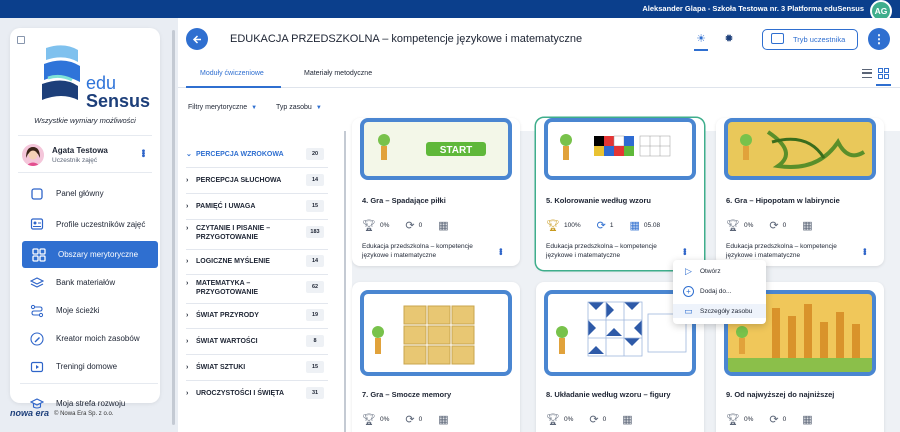 This screenshot has width=900, height=432. I want to click on menu-item-label: Otwórz, so click(710, 271).